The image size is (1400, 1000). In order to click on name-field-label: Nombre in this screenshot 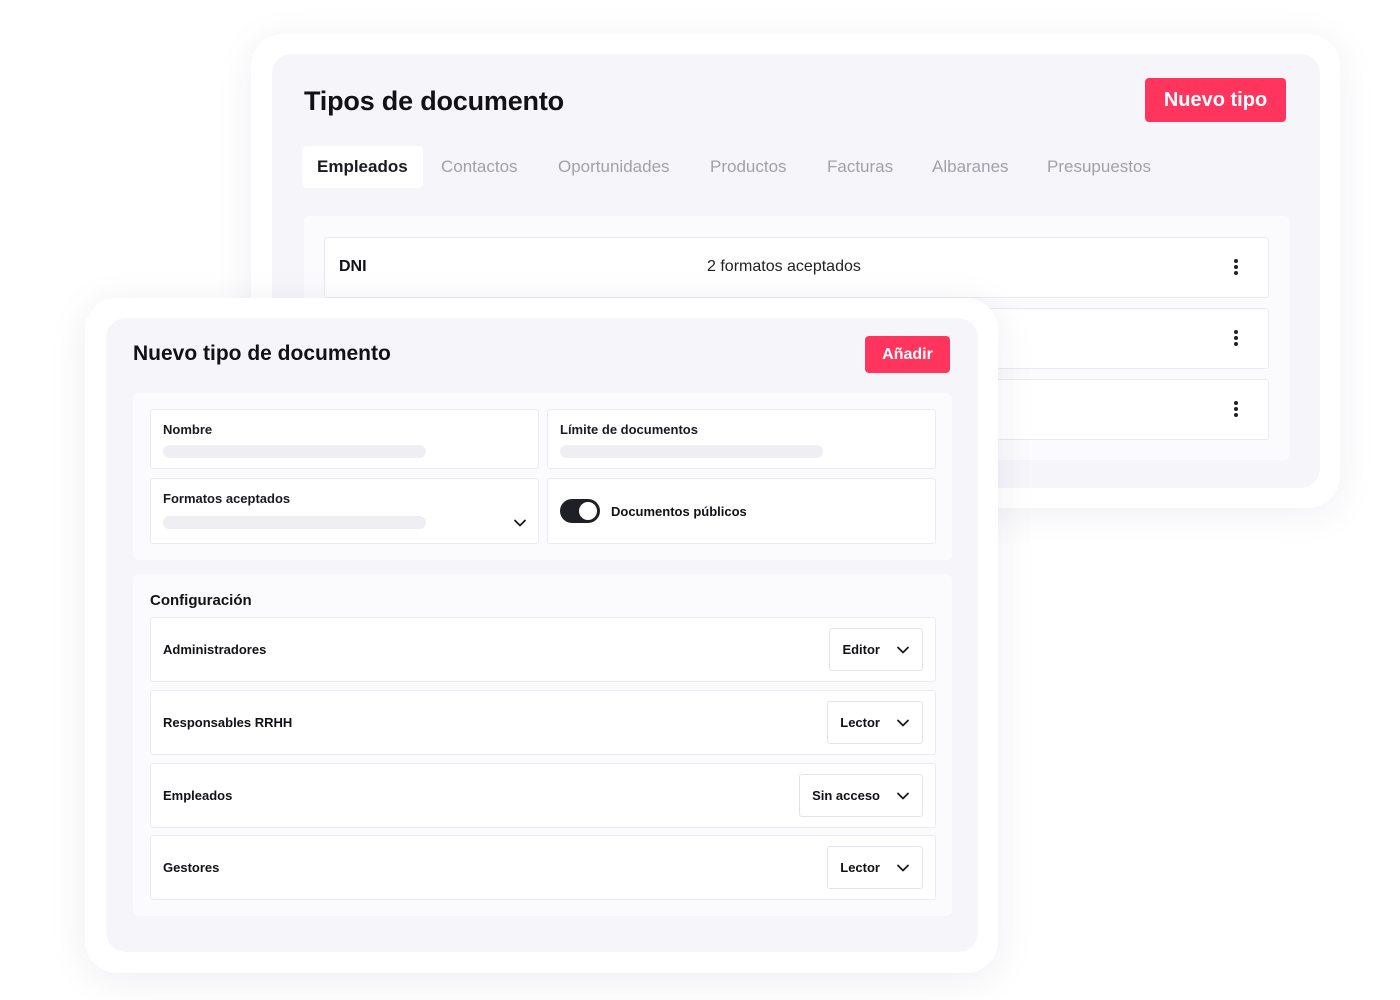, I will do `click(188, 429)`.